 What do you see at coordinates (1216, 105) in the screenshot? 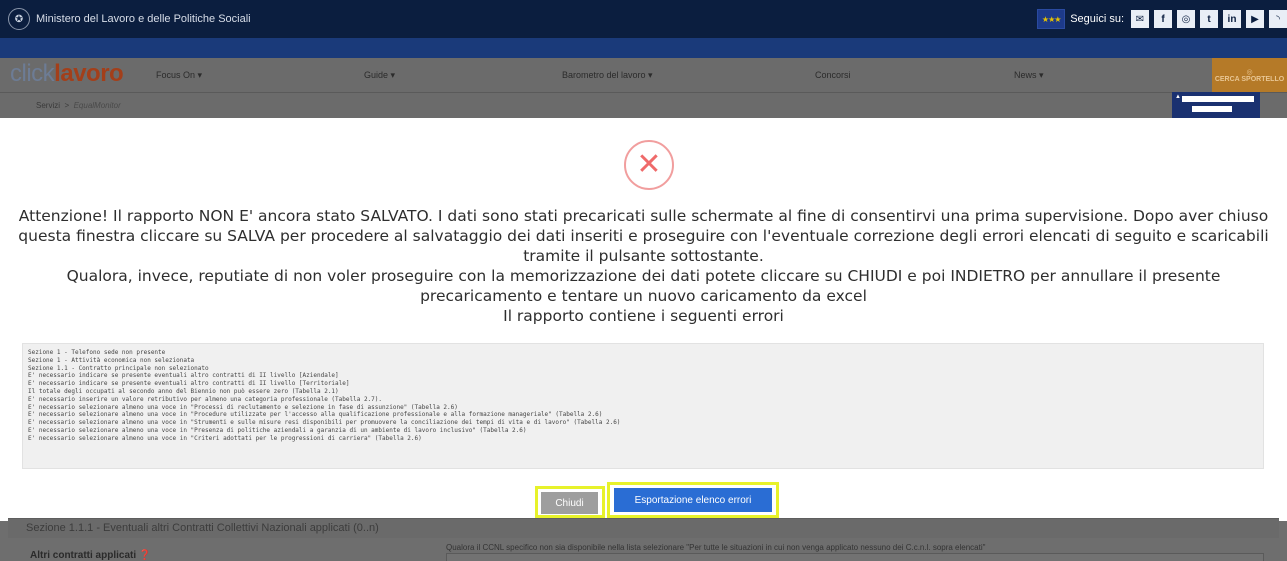
I see `user-account-box: ▲` at bounding box center [1216, 105].